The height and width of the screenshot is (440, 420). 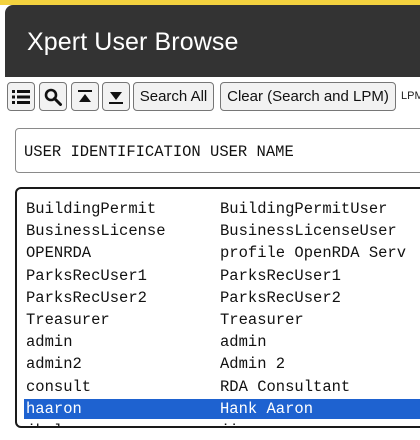 I want to click on list-item: admin2 Admin 2, so click(x=222, y=364).